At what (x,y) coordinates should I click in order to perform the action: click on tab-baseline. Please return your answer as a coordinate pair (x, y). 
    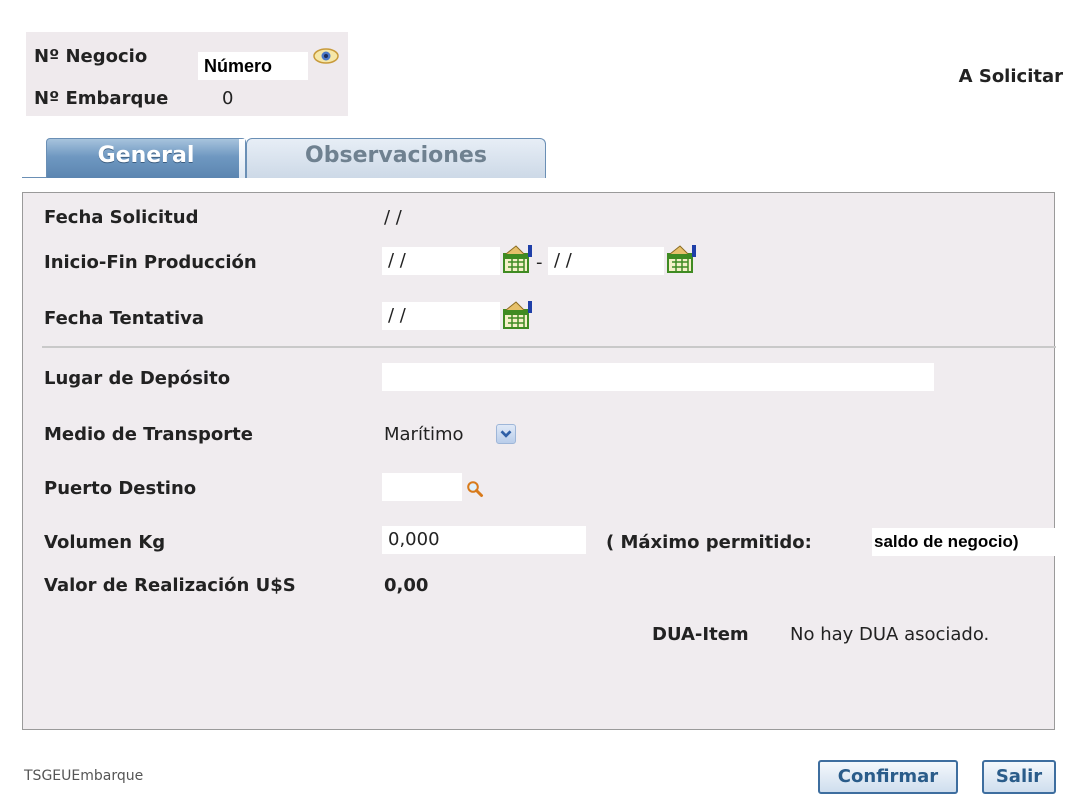
    Looking at the image, I should click on (34, 177).